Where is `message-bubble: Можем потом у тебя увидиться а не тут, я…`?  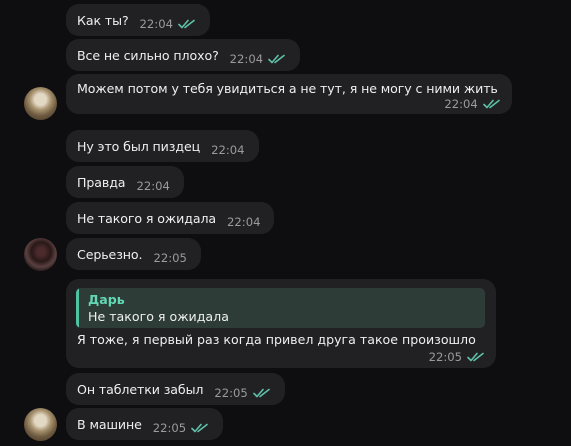
message-bubble: Можем потом у тебя увидиться а не тут, я… is located at coordinates (289, 94).